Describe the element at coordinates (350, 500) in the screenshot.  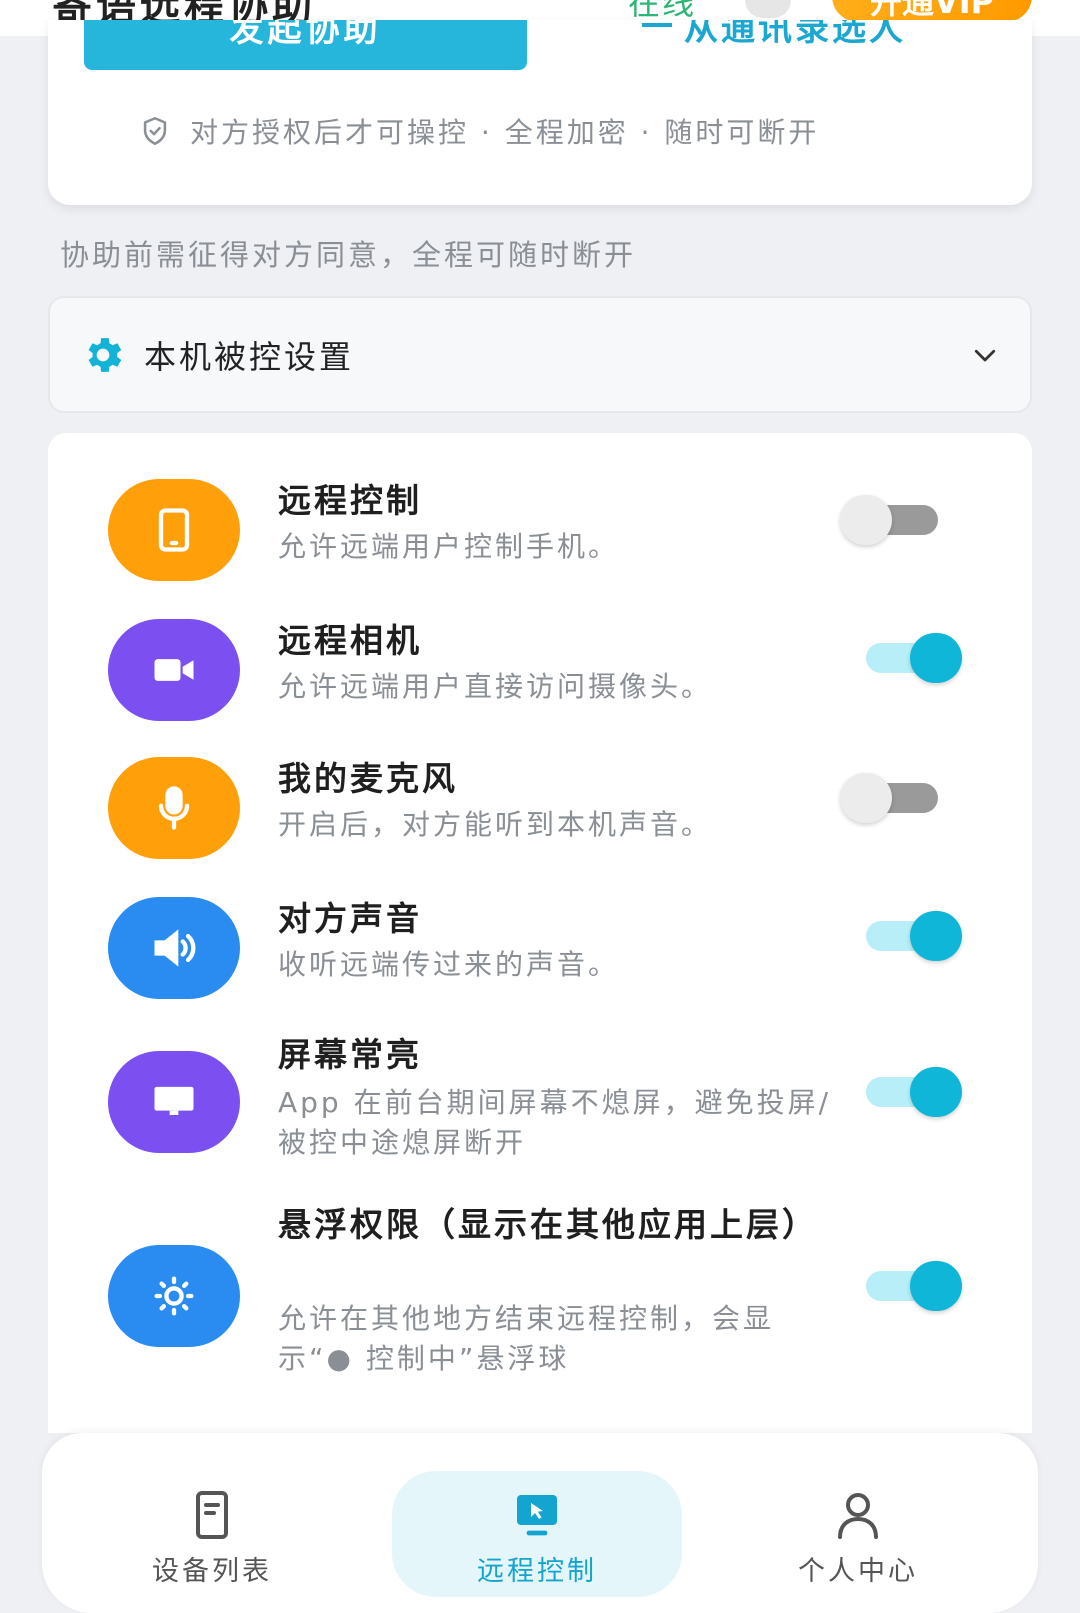
I see `perm-title: 远程控制` at that location.